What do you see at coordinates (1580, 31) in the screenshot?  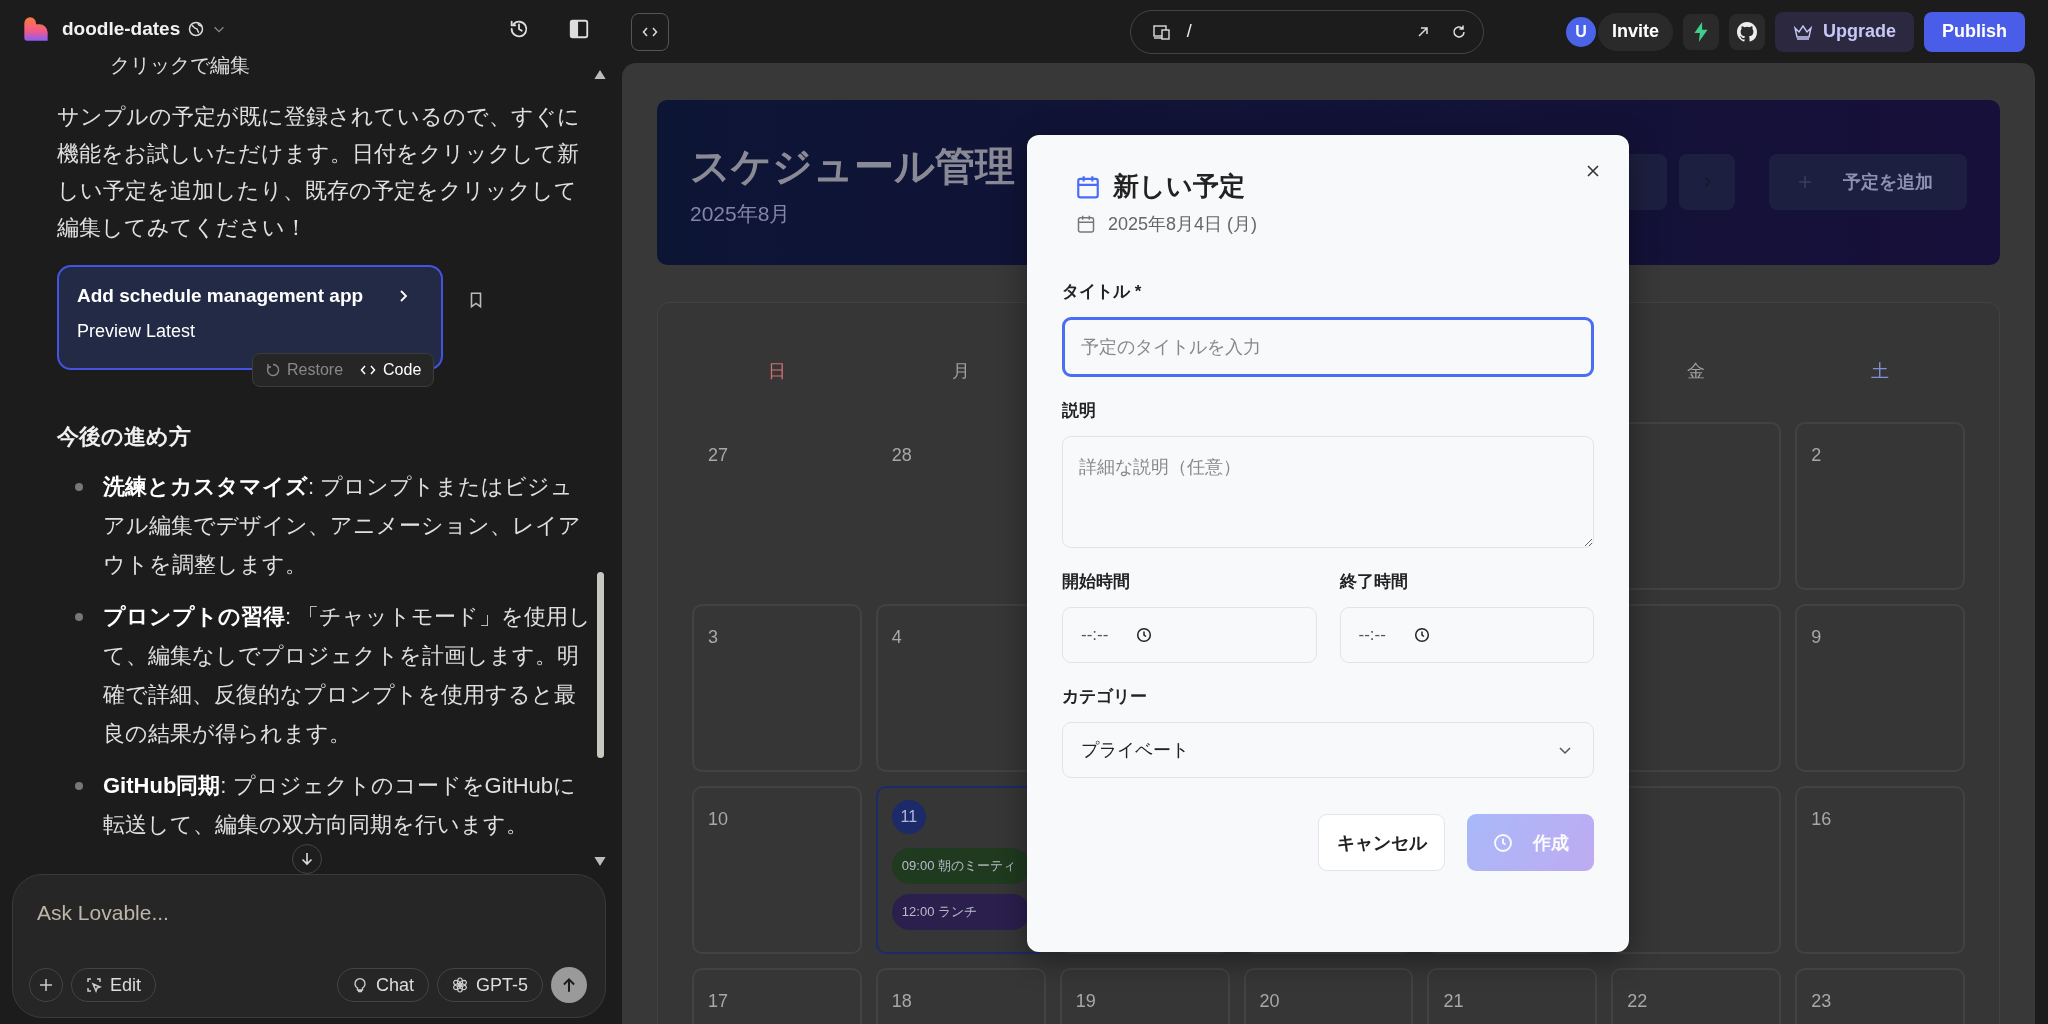 I see `user-avatar: U` at bounding box center [1580, 31].